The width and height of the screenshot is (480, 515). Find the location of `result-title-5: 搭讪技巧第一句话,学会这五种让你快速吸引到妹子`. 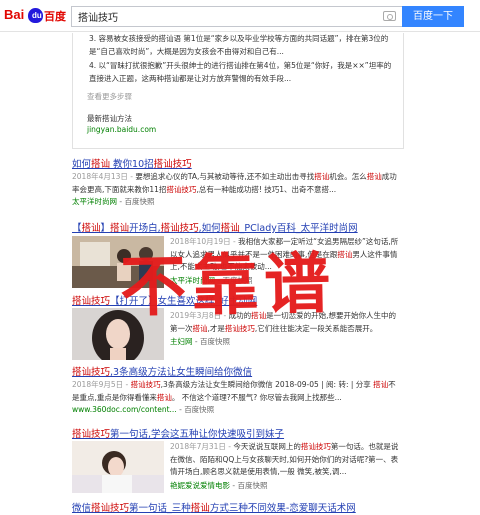

result-title-5: 搭讪技巧第一句话,学会这五种让你快速吸引到妹子 is located at coordinates (178, 433).